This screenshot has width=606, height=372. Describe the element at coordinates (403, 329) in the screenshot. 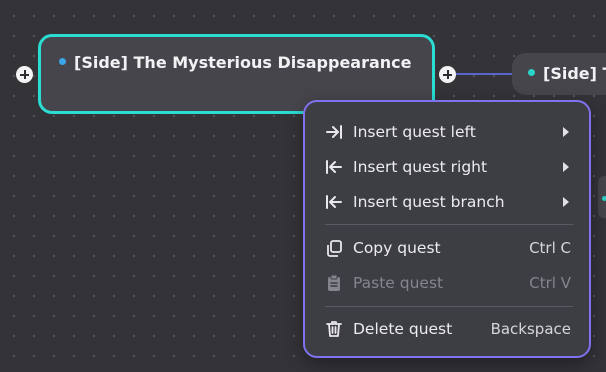

I see `menu-item-label: Delete quest` at that location.